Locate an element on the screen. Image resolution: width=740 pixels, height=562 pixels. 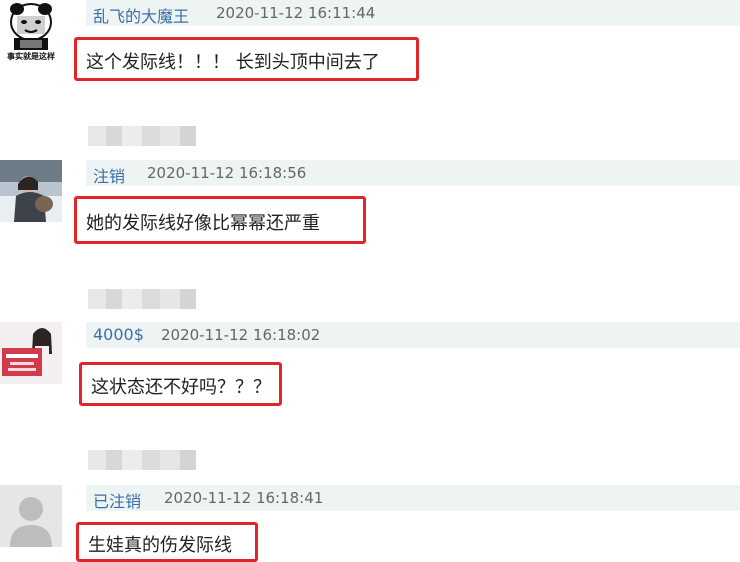
default-user-silhouette-icon is located at coordinates (31, 516).